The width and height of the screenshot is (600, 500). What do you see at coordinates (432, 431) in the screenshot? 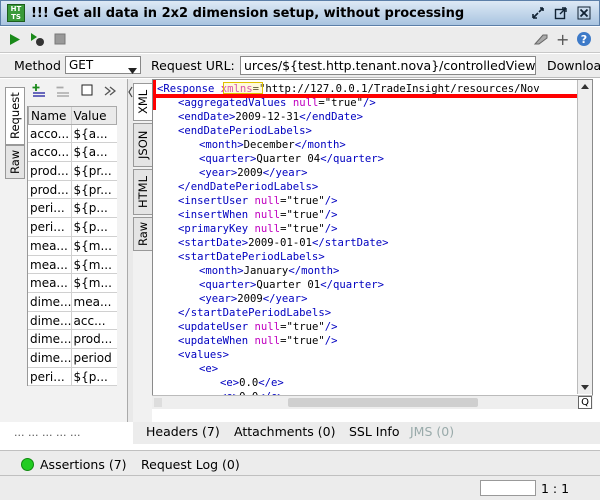
I see `tab-jms: JMS (0)` at bounding box center [432, 431].